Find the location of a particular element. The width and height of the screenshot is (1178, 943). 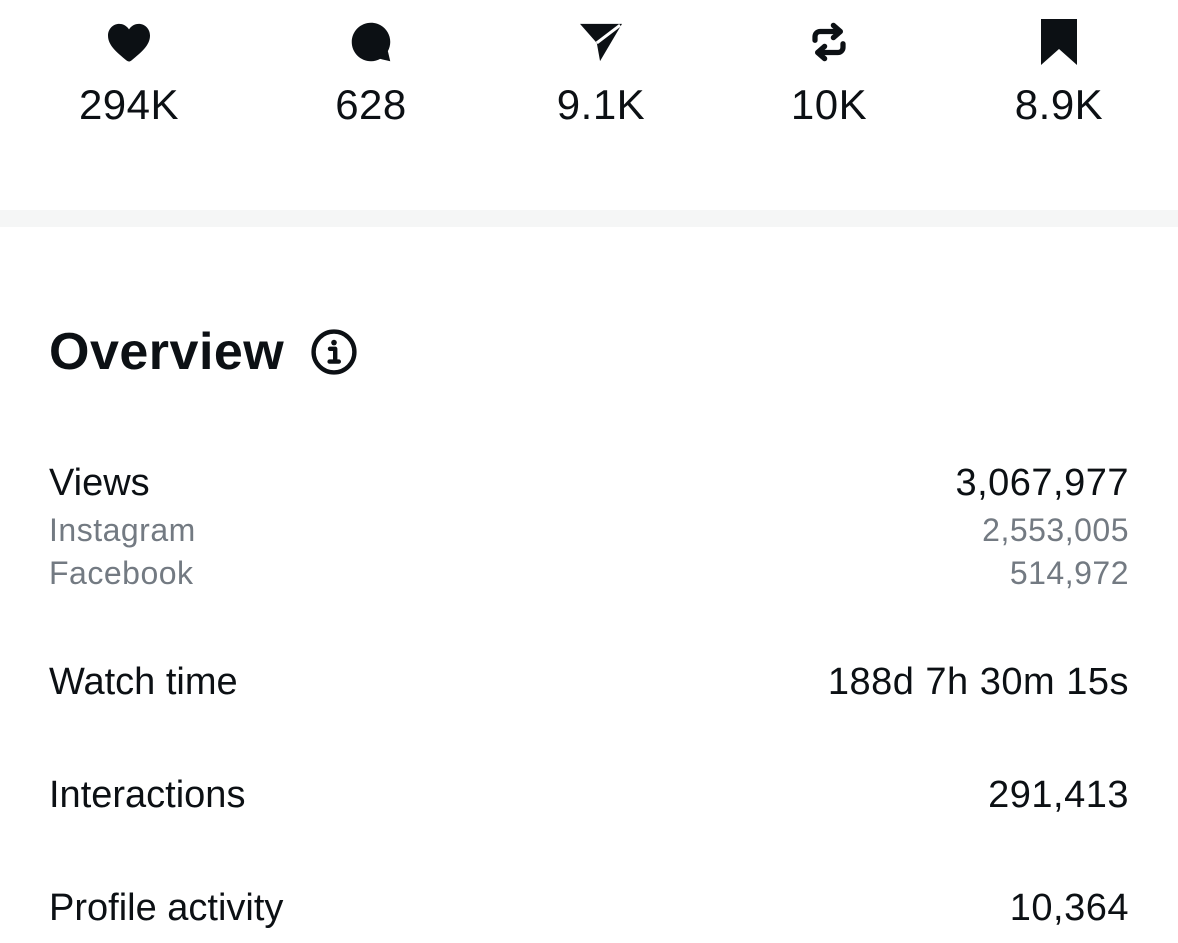

comments-count: 628 is located at coordinates (371, 104).